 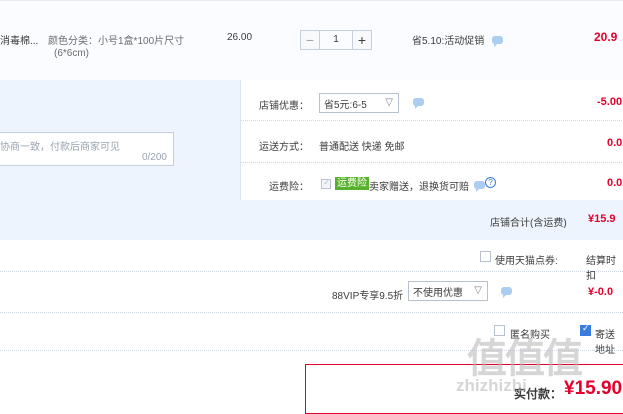 I want to click on shop-subtotal-label: 店铺合计(含运费), so click(x=528, y=223).